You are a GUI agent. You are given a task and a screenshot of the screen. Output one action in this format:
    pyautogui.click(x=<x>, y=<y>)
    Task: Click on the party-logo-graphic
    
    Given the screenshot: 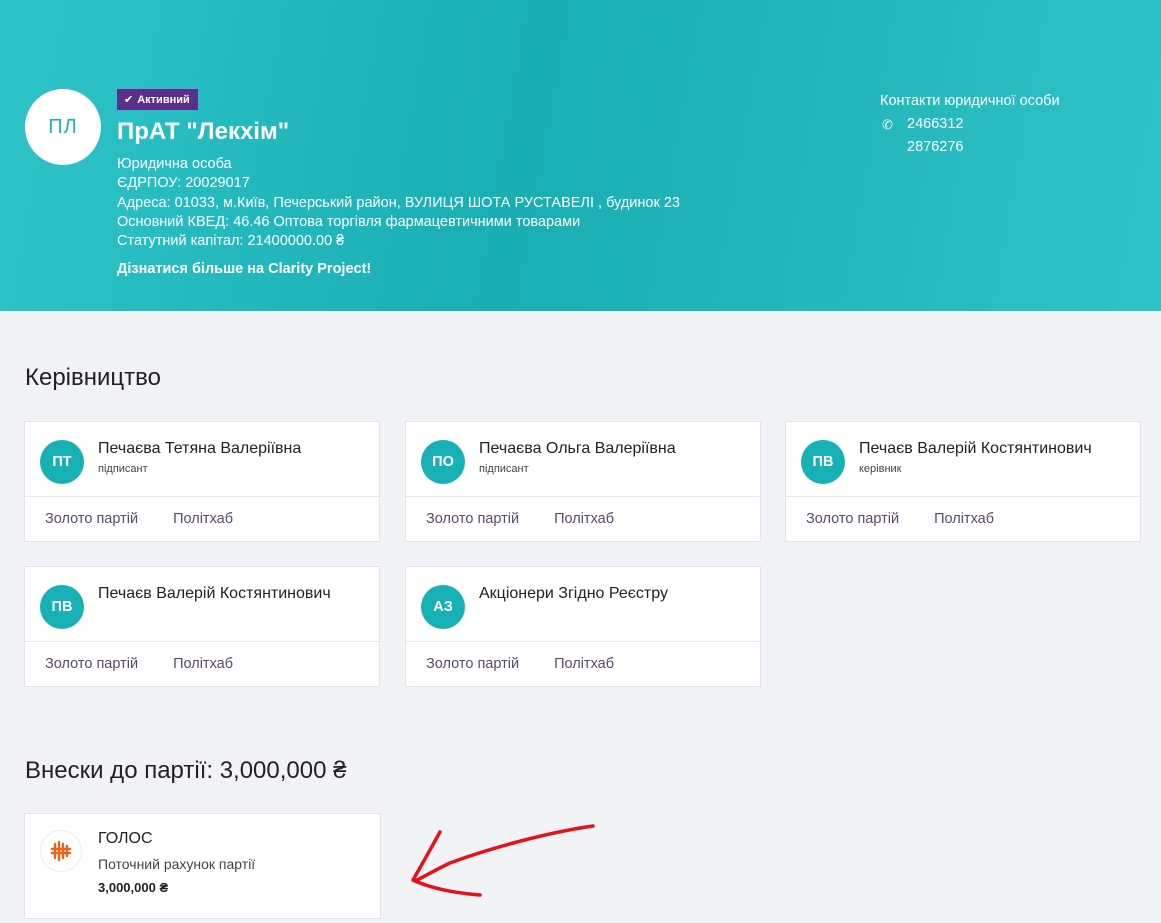 What is the action you would take?
    pyautogui.click(x=61, y=851)
    